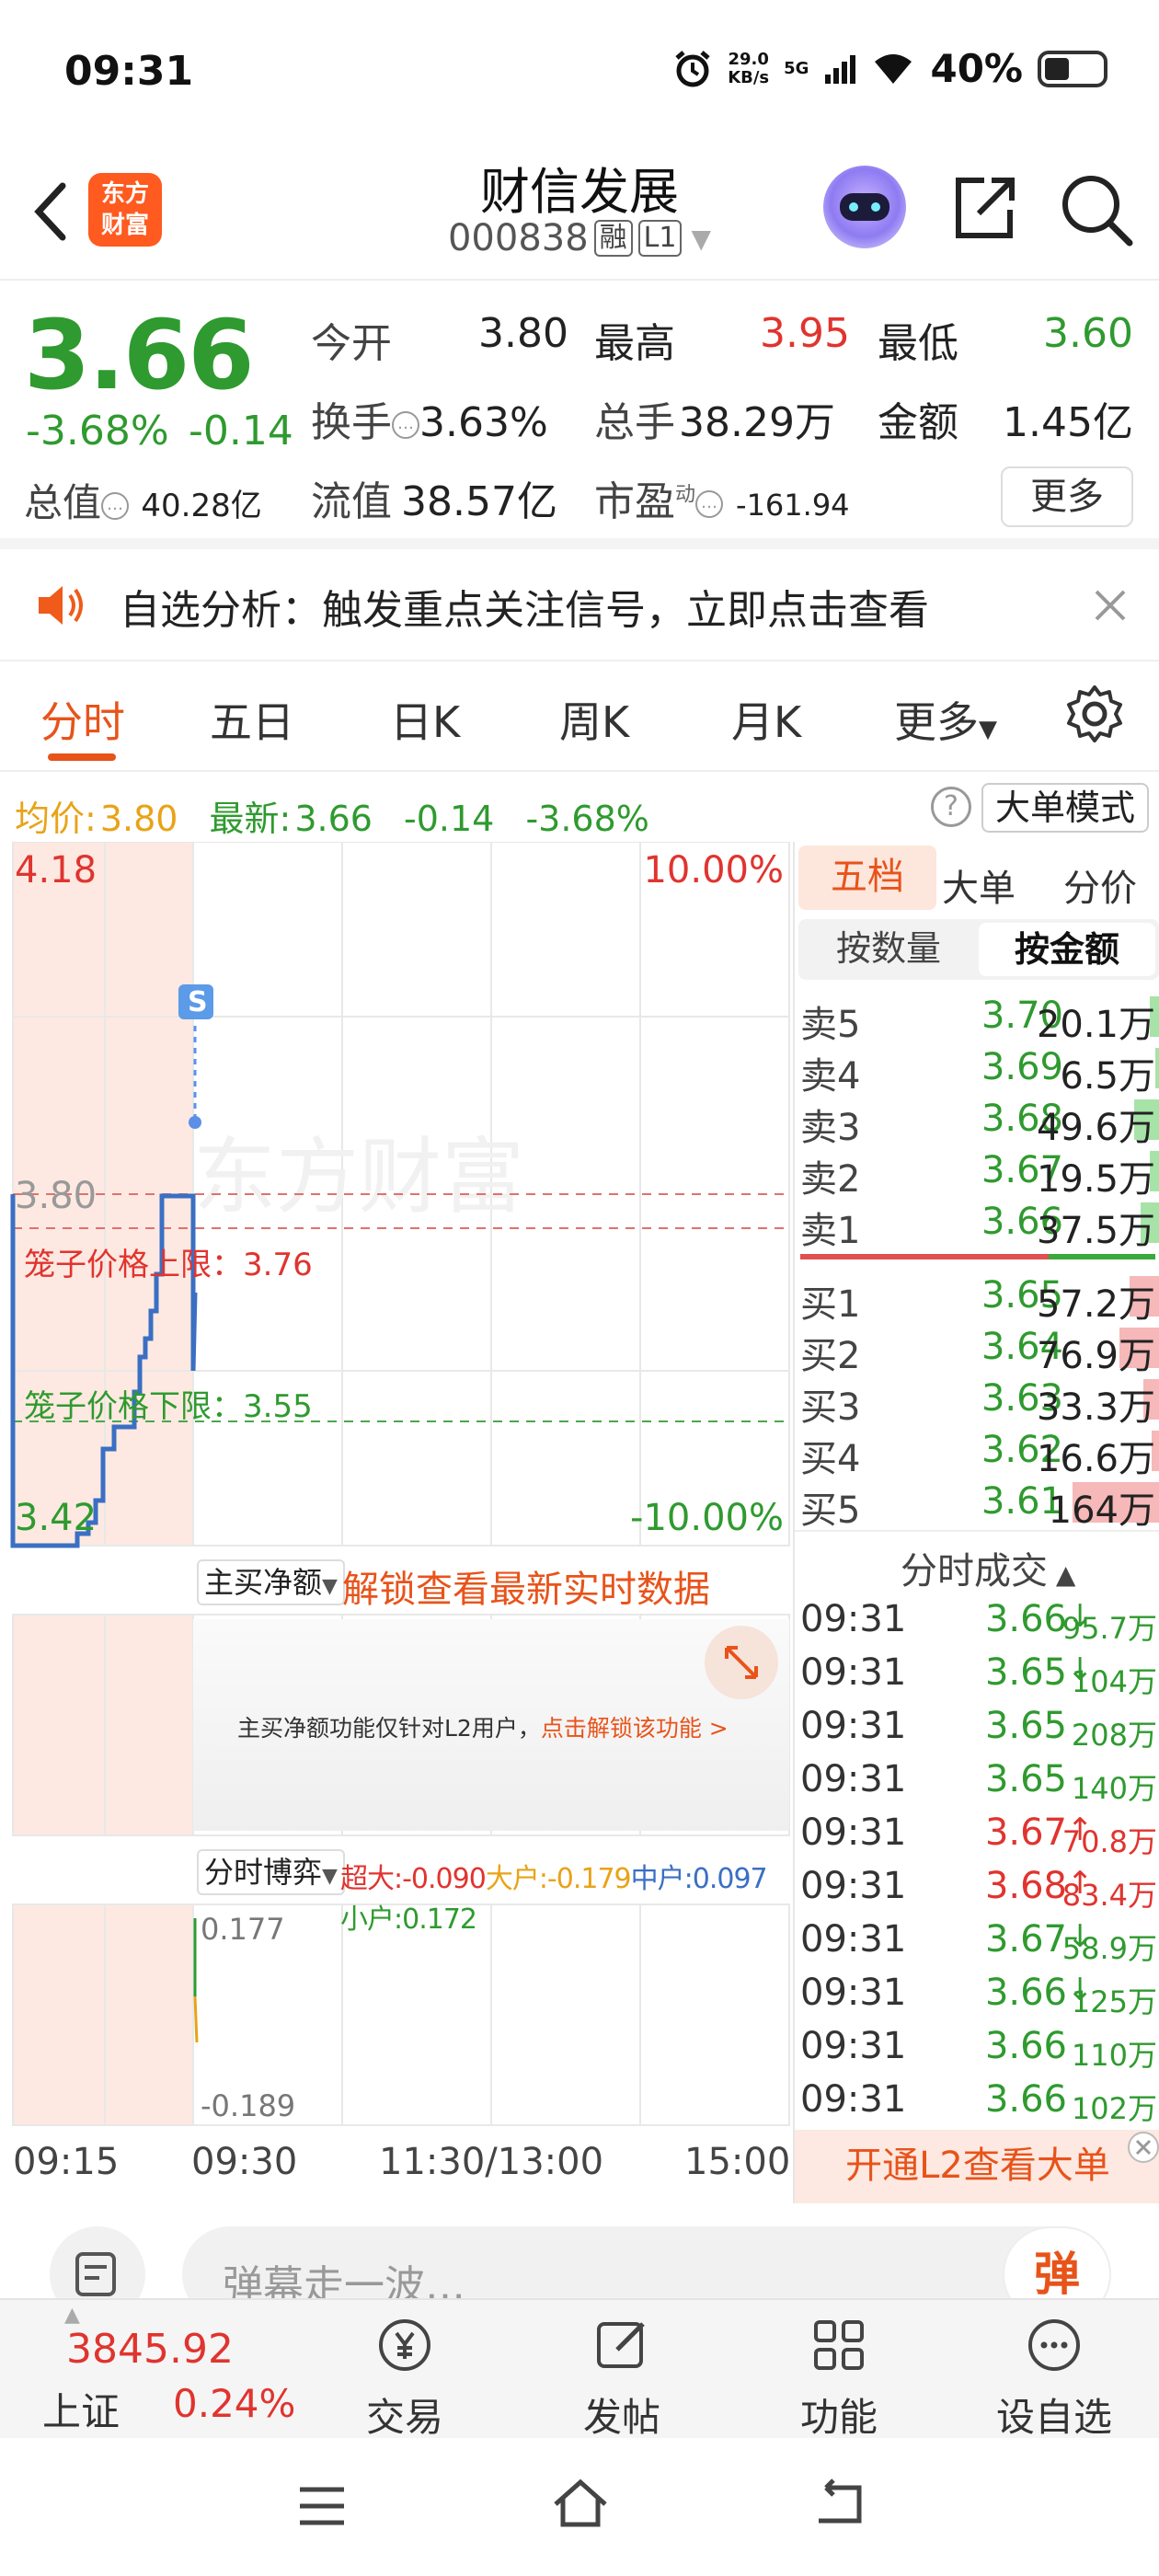 This screenshot has height=2576, width=1159. What do you see at coordinates (830, 1128) in the screenshot?
I see `level-label: 卖3` at bounding box center [830, 1128].